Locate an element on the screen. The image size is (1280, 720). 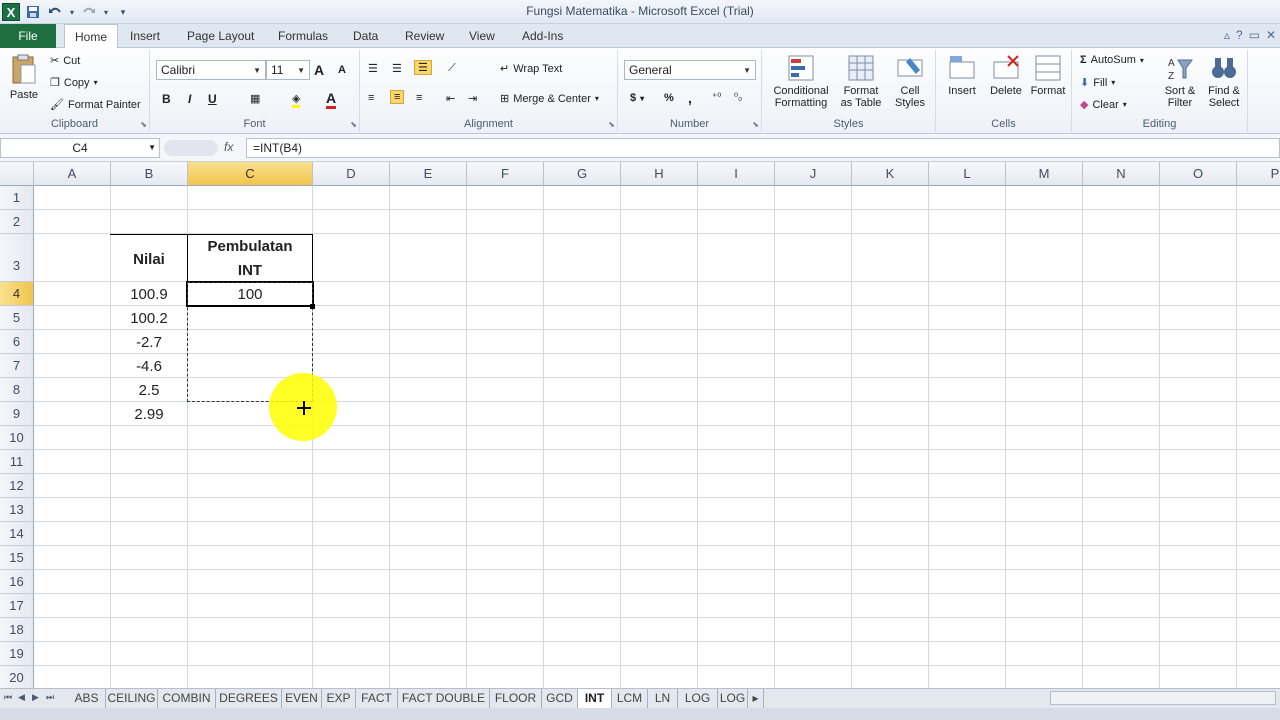
tab-file: File is located at coordinates (28, 36).